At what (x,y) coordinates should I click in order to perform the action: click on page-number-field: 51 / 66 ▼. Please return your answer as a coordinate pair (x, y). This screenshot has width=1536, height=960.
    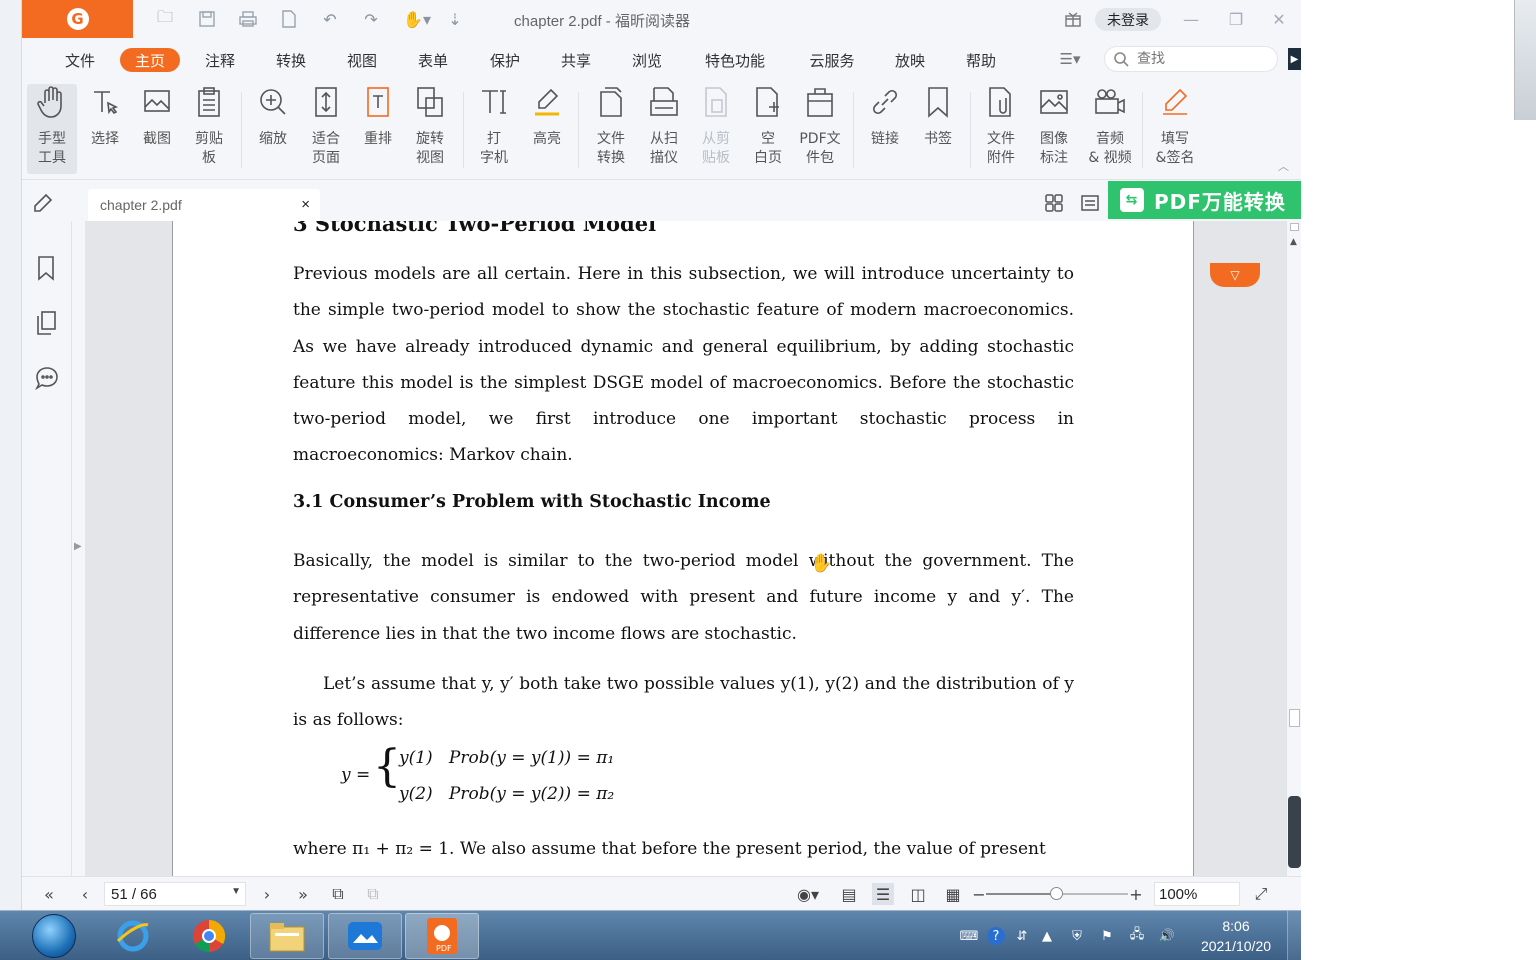
    Looking at the image, I should click on (175, 894).